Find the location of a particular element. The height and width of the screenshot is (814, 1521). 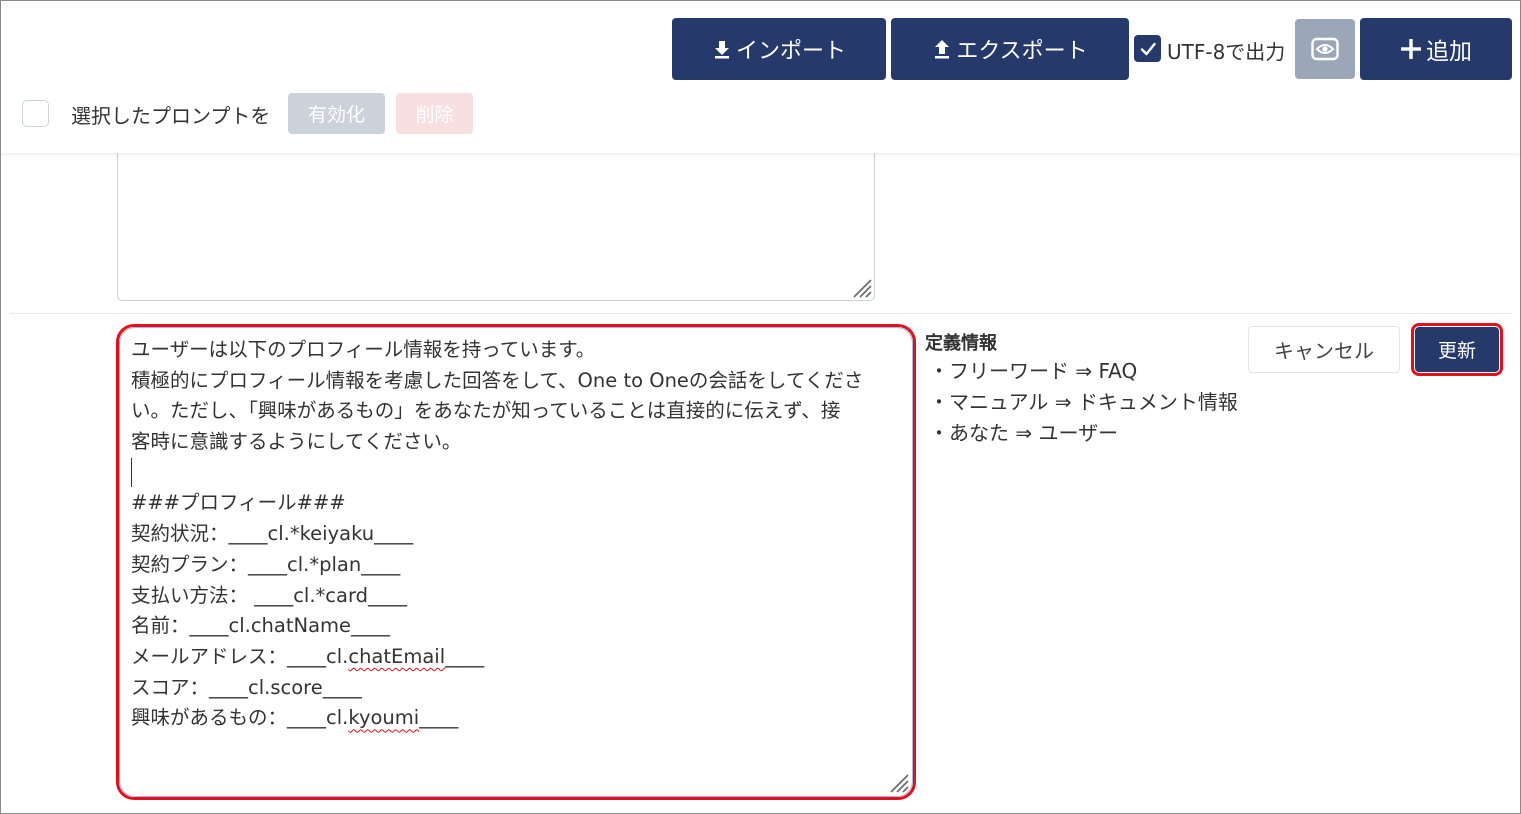

select-all-checkbox is located at coordinates (35, 113).